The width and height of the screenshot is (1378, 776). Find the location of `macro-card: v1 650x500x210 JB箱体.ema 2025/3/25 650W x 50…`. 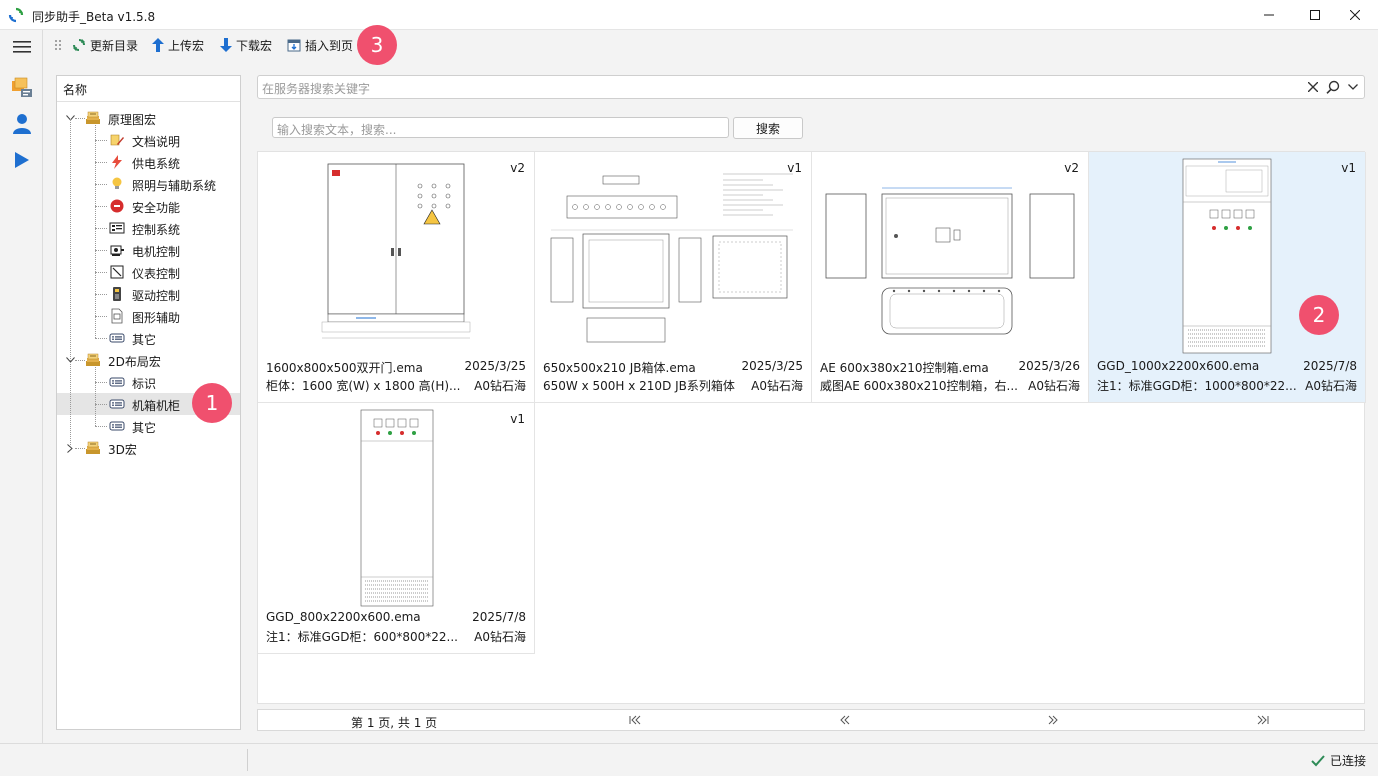

macro-card: v1 650x500x210 JB箱体.ema 2025/3/25 650W x 50… is located at coordinates (673, 277).